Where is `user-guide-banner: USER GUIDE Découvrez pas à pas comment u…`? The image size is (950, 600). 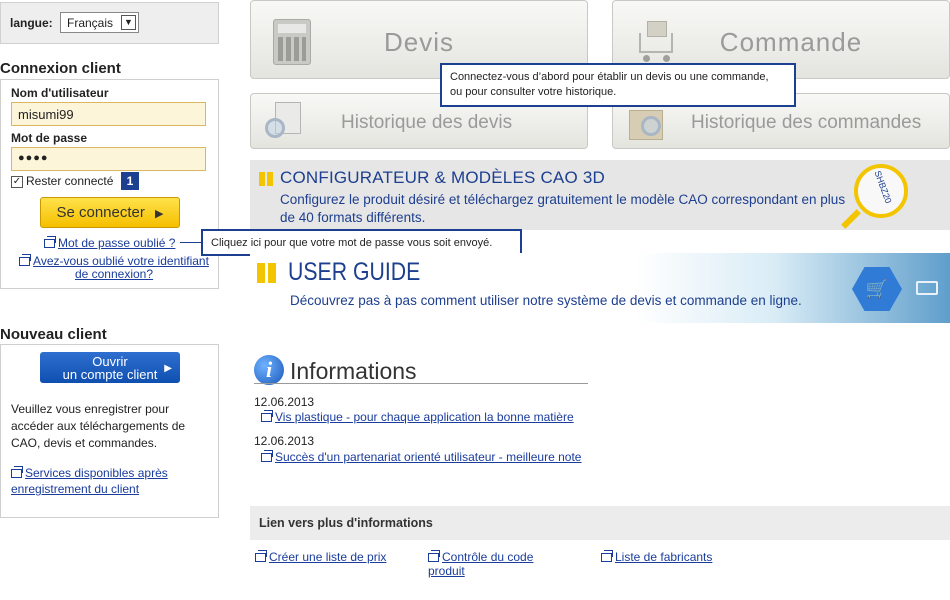 user-guide-banner: USER GUIDE Découvrez pas à pas comment u… is located at coordinates (600, 288).